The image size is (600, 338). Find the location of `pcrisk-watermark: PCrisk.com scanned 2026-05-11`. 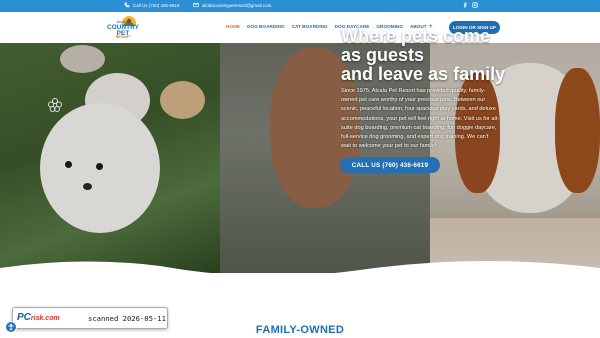

pcrisk-watermark: PCrisk.com scanned 2026-05-11 is located at coordinates (90, 318).